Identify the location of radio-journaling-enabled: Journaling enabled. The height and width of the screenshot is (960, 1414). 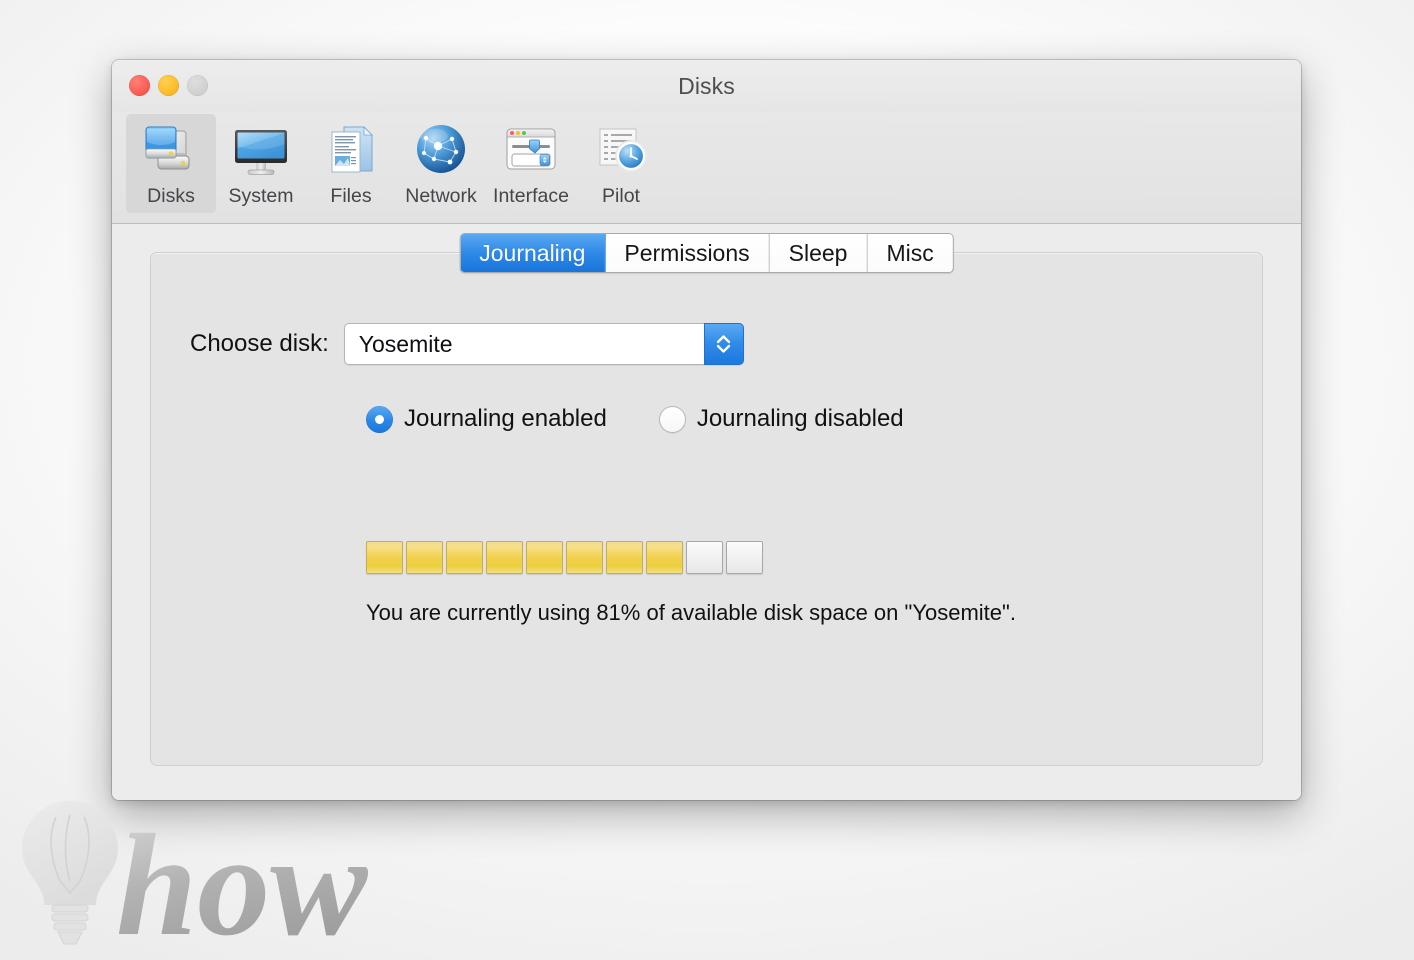
(486, 419).